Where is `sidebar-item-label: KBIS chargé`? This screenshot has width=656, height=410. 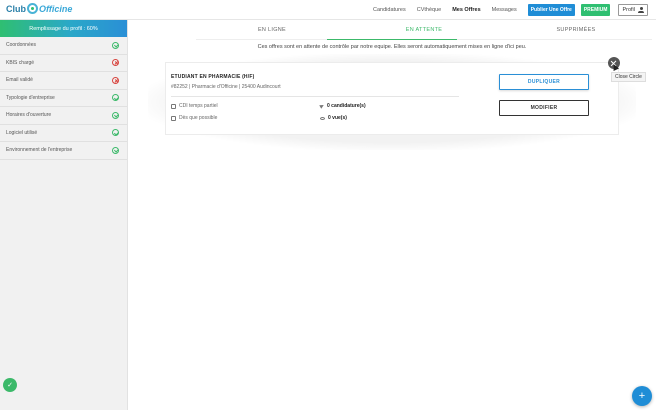
sidebar-item-label: KBIS chargé is located at coordinates (20, 62).